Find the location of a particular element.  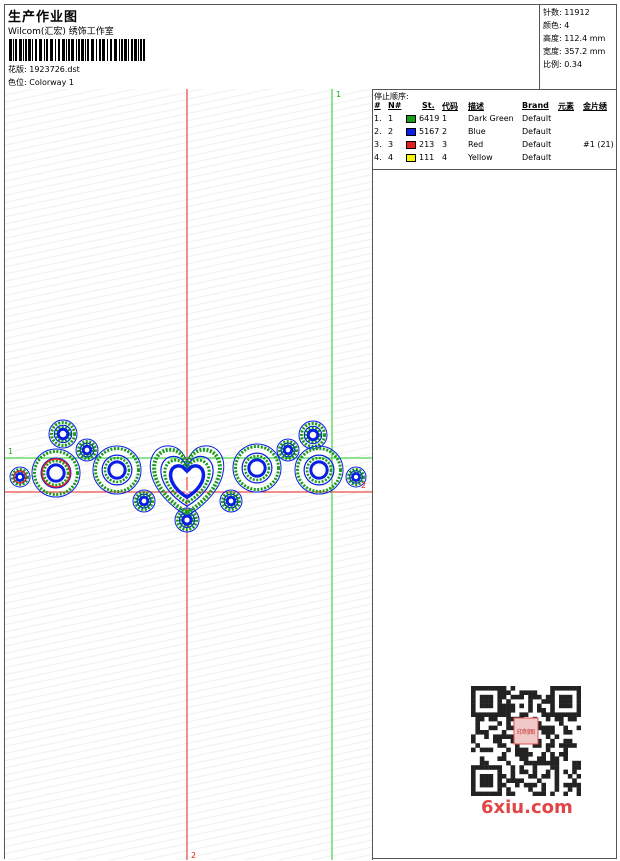

cell-idx: 2. is located at coordinates (378, 131).